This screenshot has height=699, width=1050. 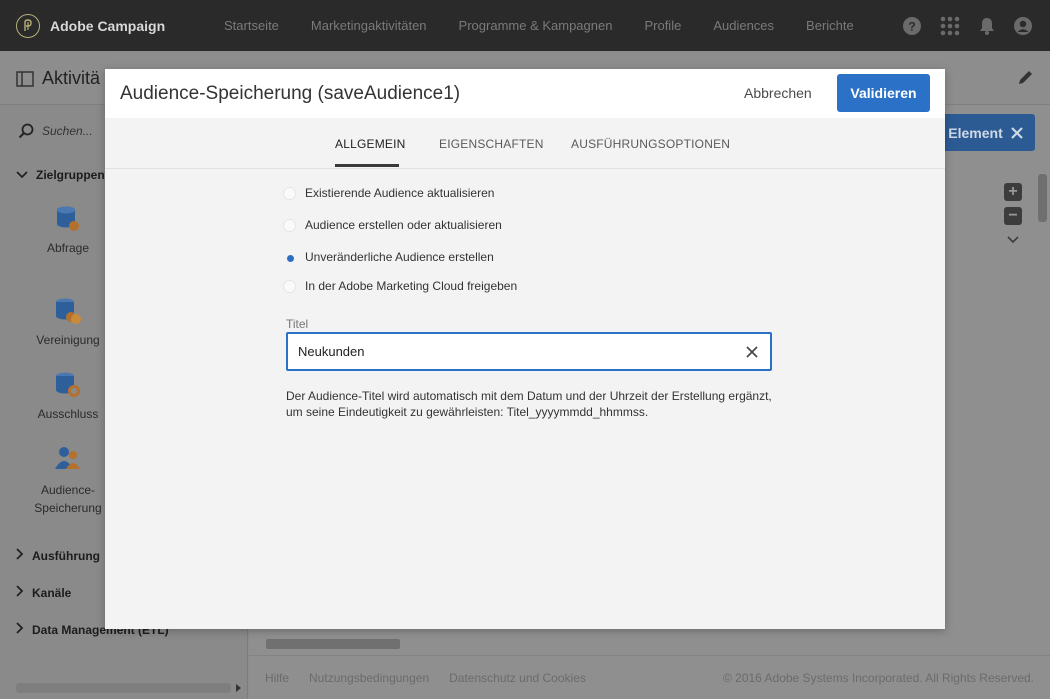 What do you see at coordinates (1025, 80) in the screenshot?
I see `edit-pencil-icon` at bounding box center [1025, 80].